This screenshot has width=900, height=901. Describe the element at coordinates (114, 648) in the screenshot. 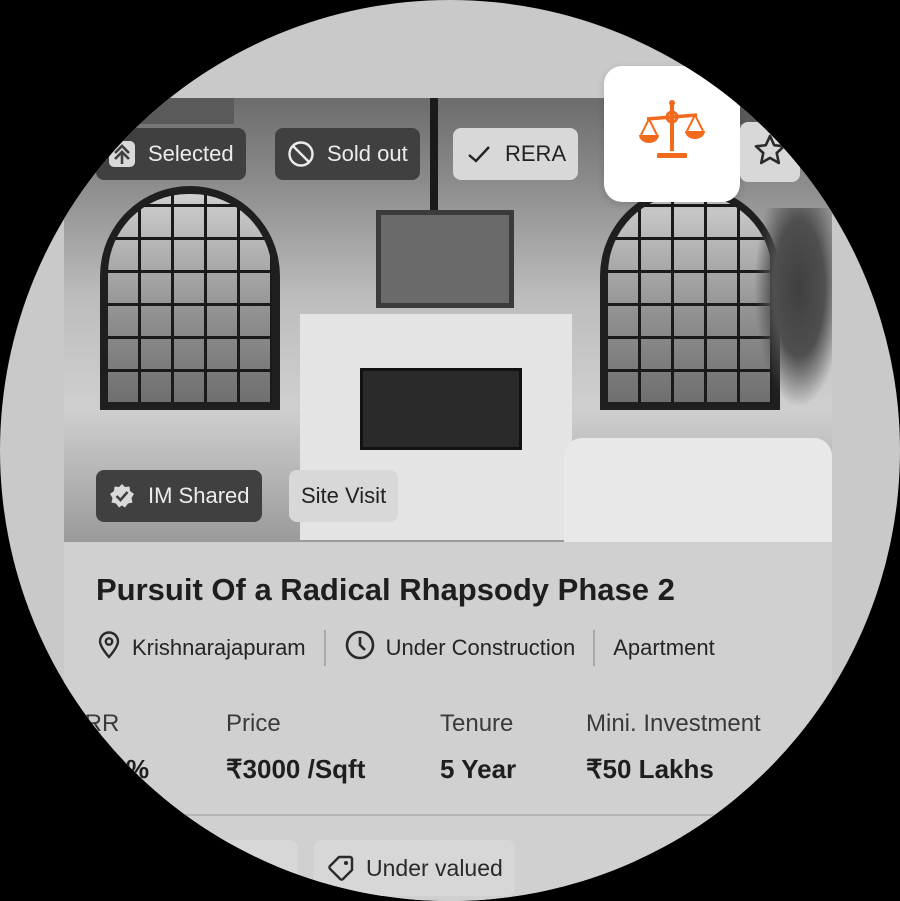

I see `location-pin-icon` at that location.